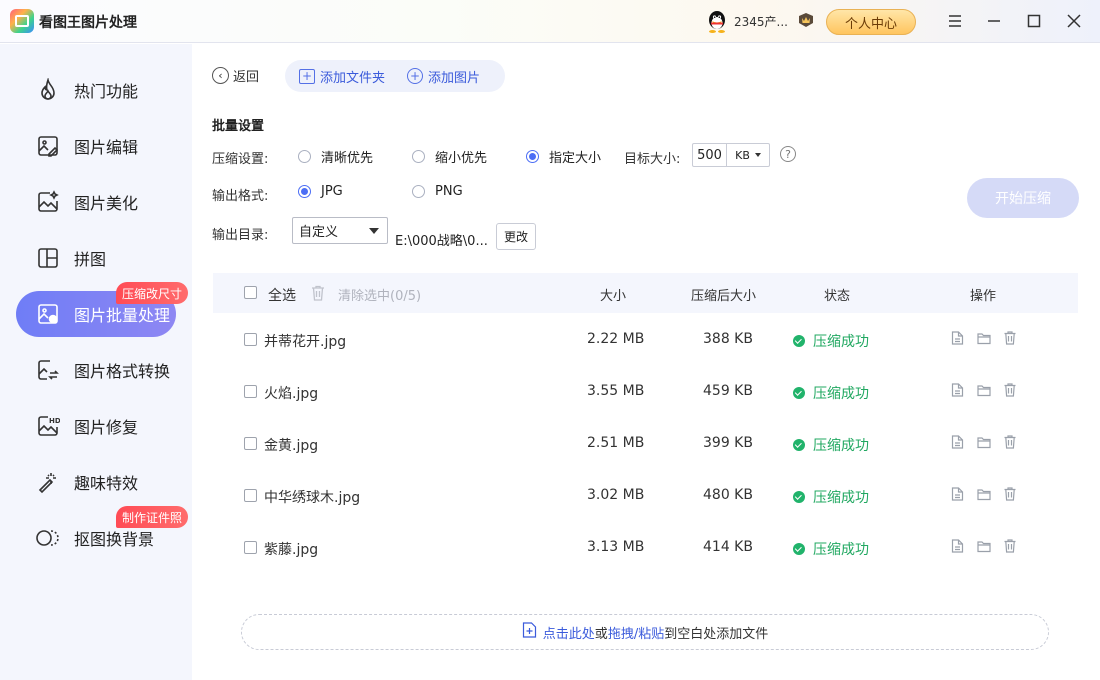 This screenshot has height=680, width=1100. Describe the element at coordinates (332, 191) in the screenshot. I see `radio-label: JPG` at that location.